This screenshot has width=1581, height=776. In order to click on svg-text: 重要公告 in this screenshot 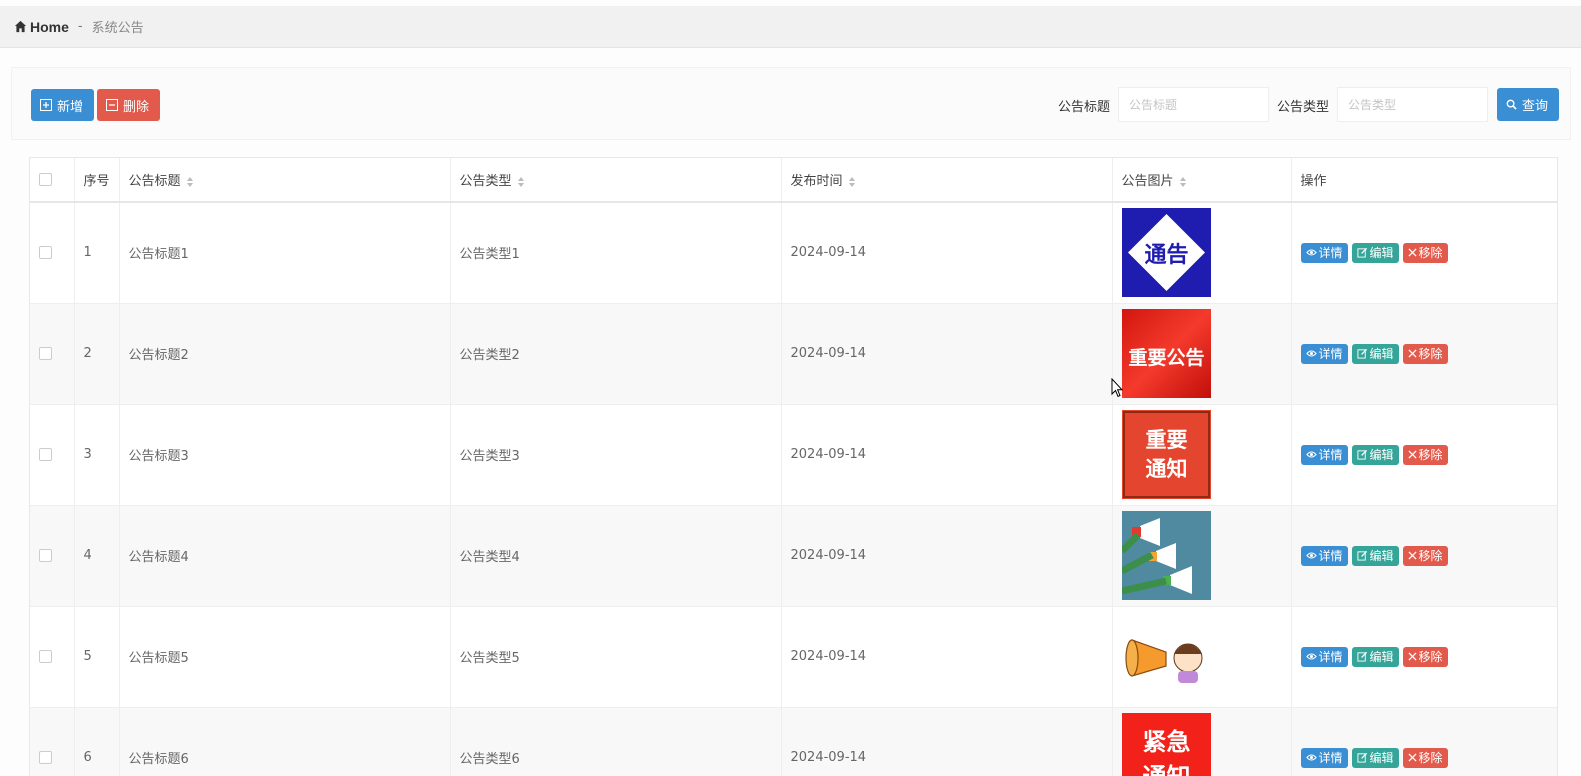, I will do `click(1166, 357)`.